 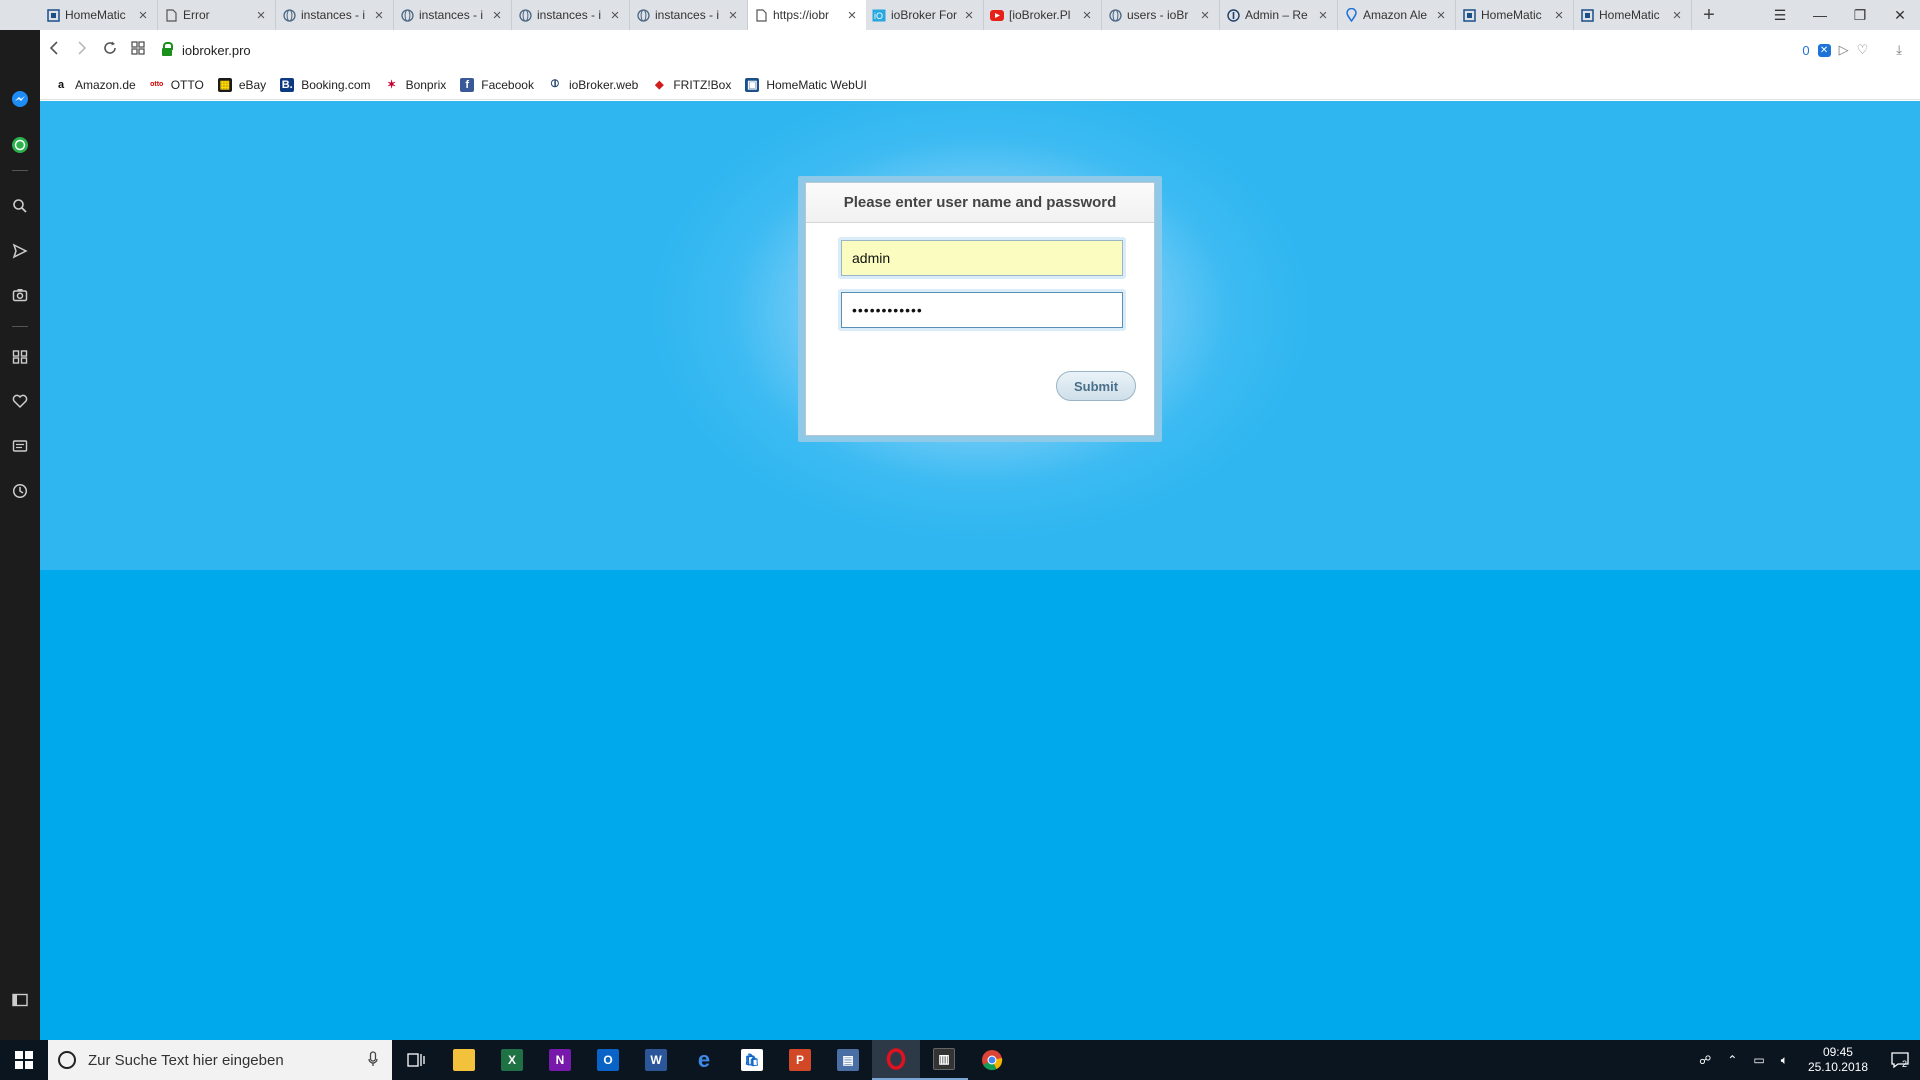 I want to click on network-tool-icon: ▤, so click(x=848, y=1060).